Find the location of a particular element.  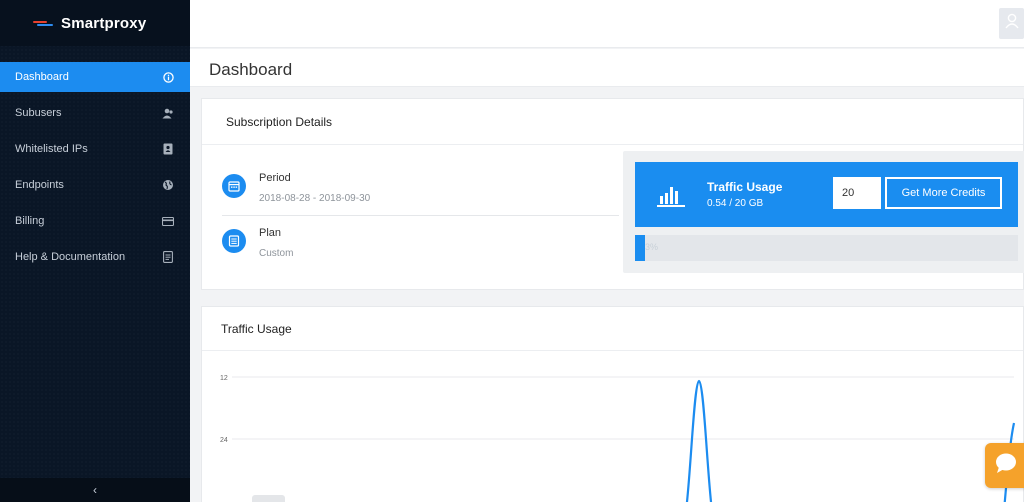

progress-fill is located at coordinates (640, 248).